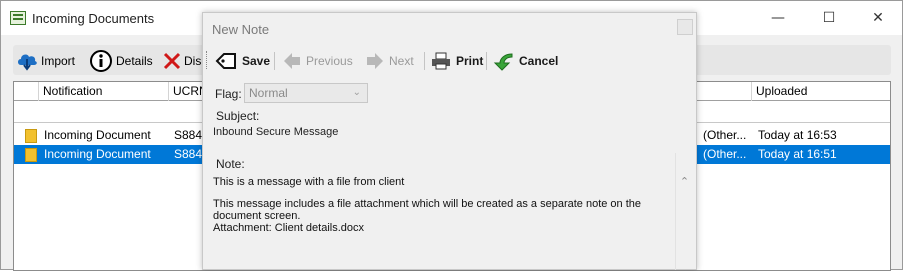  I want to click on column-notification: Notification, so click(103, 91).